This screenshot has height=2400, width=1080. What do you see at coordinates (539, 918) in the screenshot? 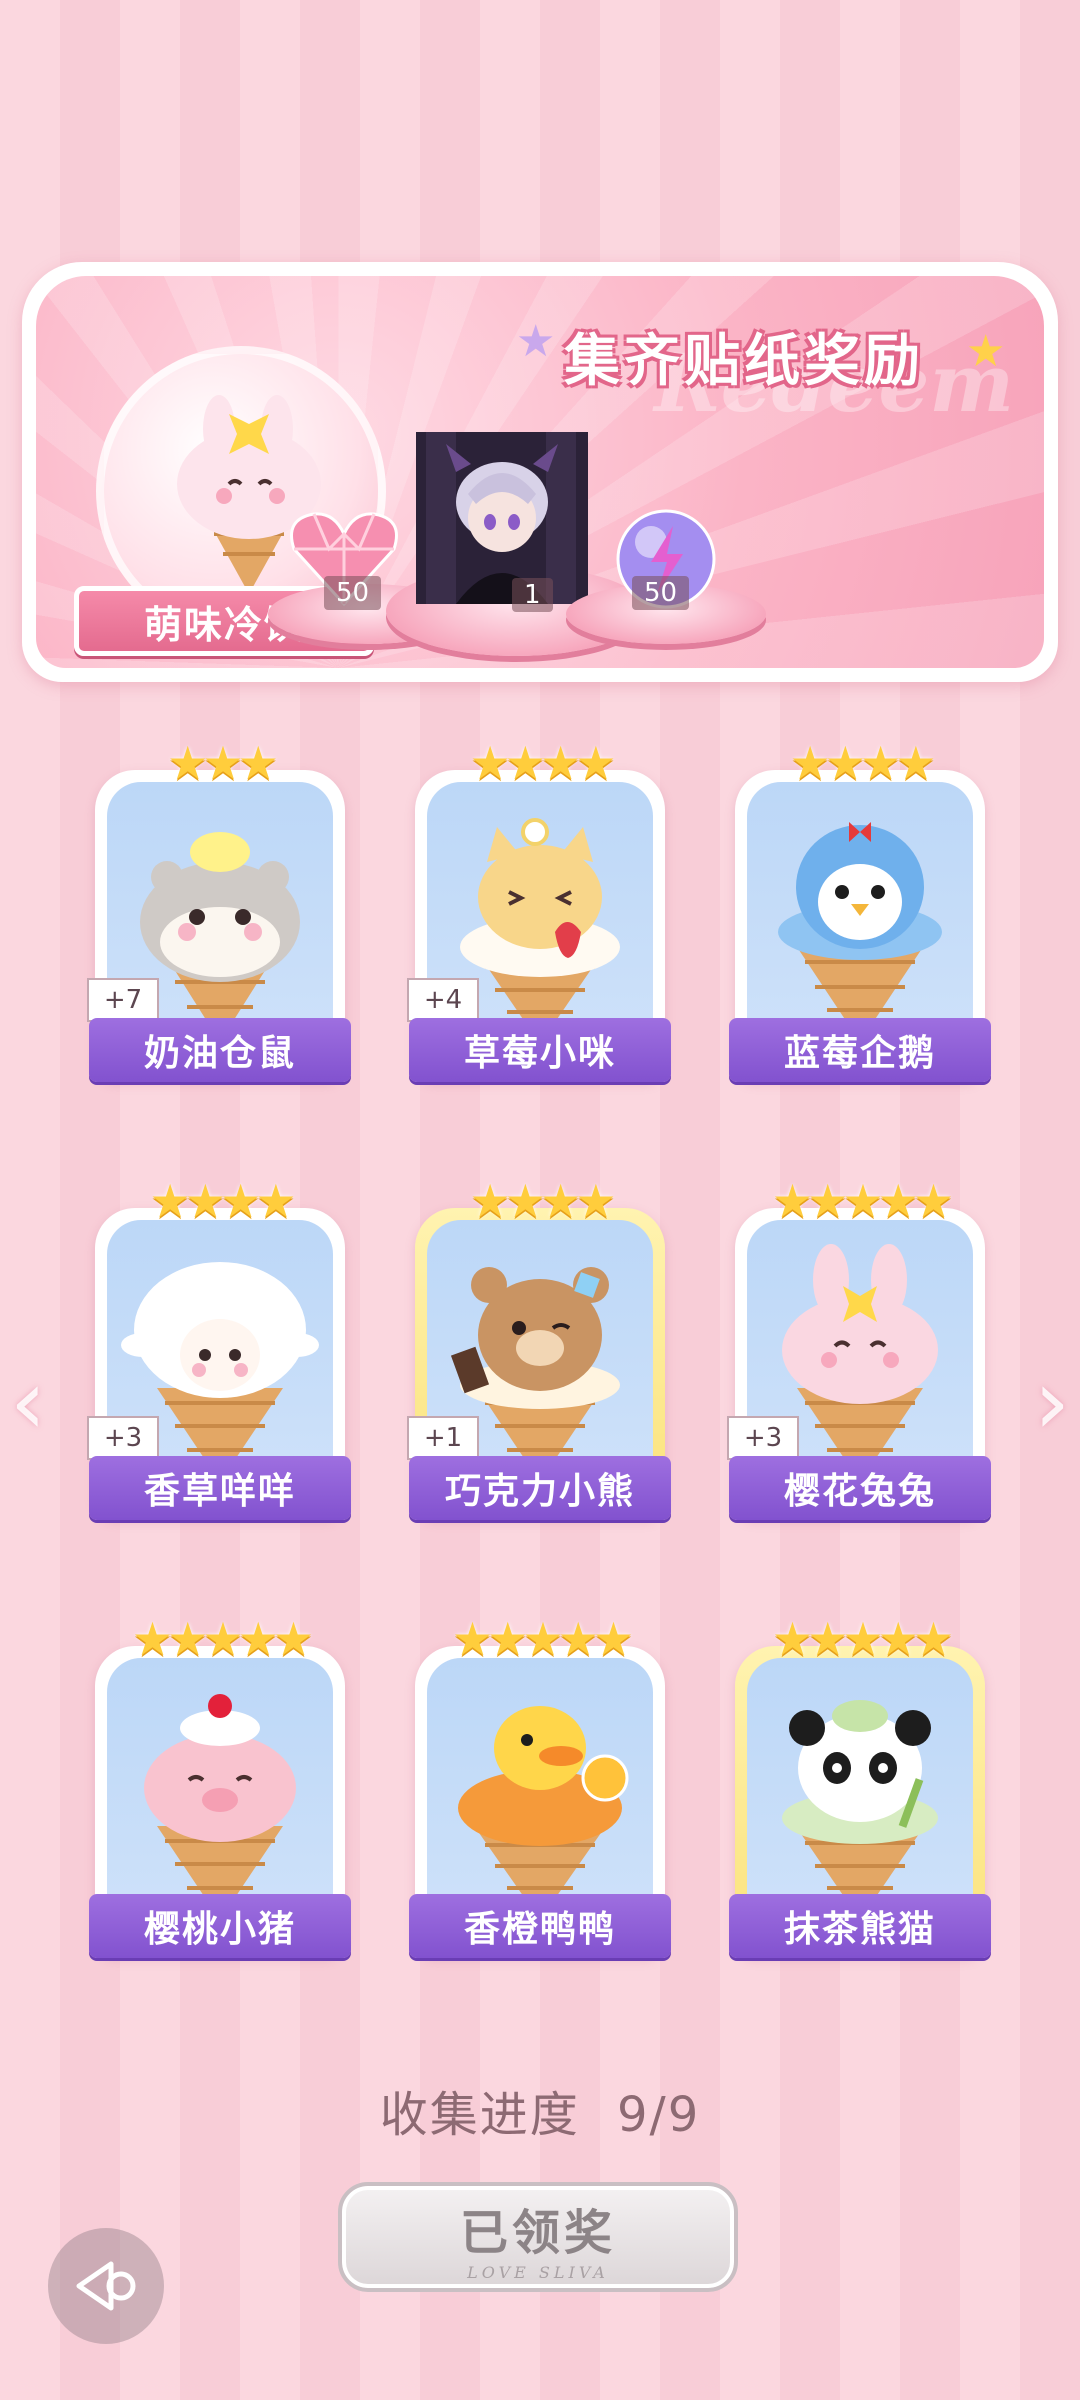
I see `sticker-card-cat: ★★★★ +4 草莓小咪` at bounding box center [539, 918].